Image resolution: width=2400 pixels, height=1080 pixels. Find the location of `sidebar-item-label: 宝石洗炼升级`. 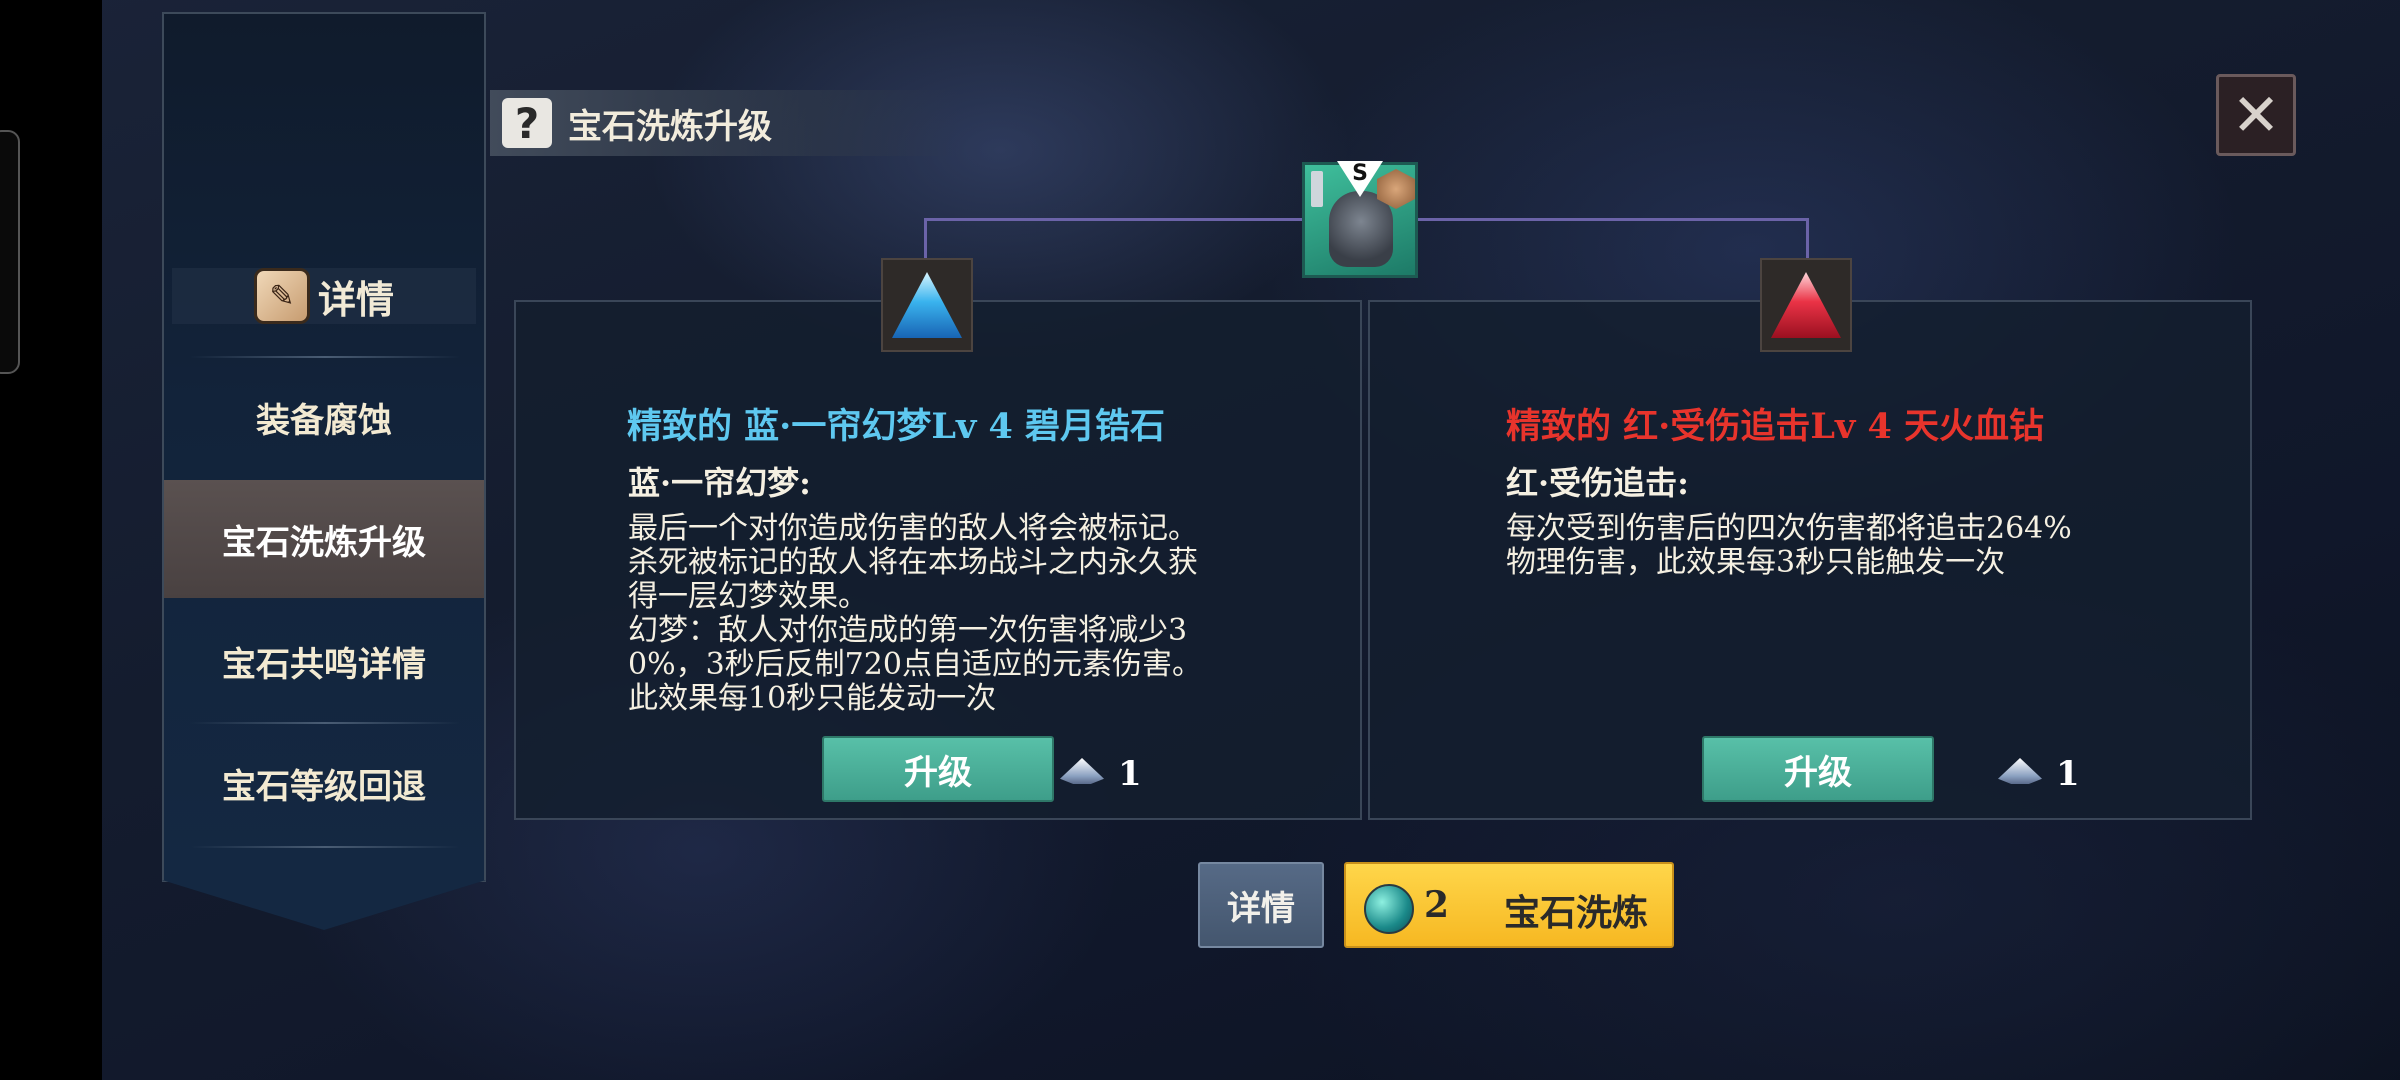

sidebar-item-label: 宝石洗炼升级 is located at coordinates (324, 542).